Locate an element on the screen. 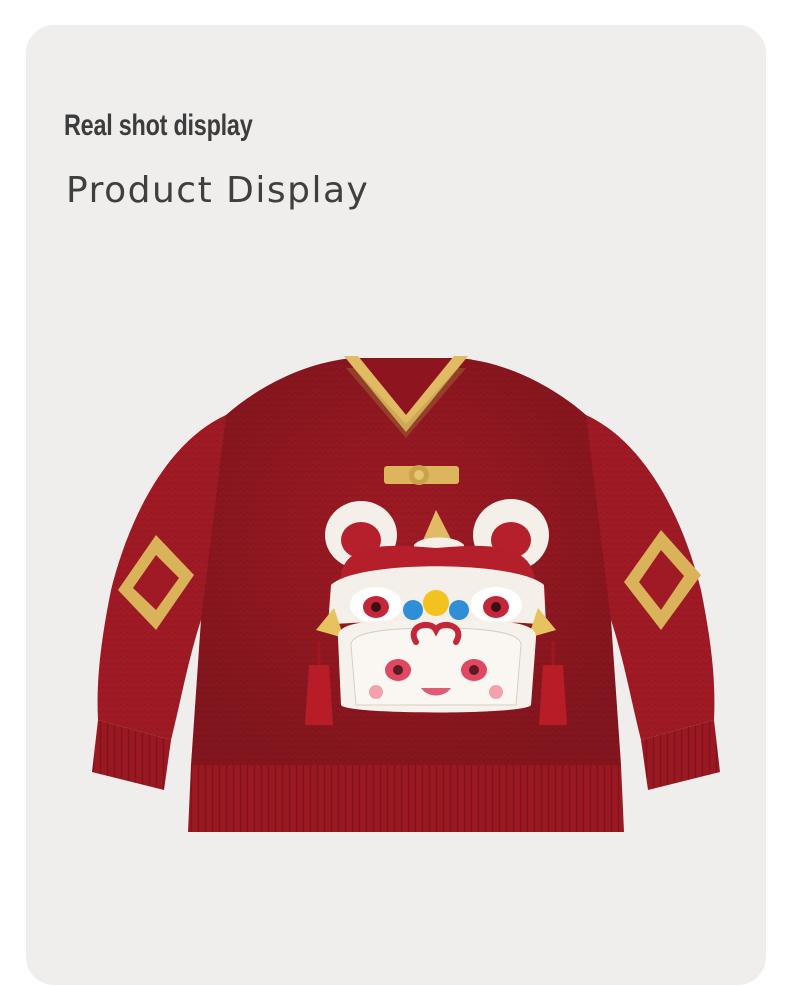  section-subheading: Product Display is located at coordinates (218, 190).